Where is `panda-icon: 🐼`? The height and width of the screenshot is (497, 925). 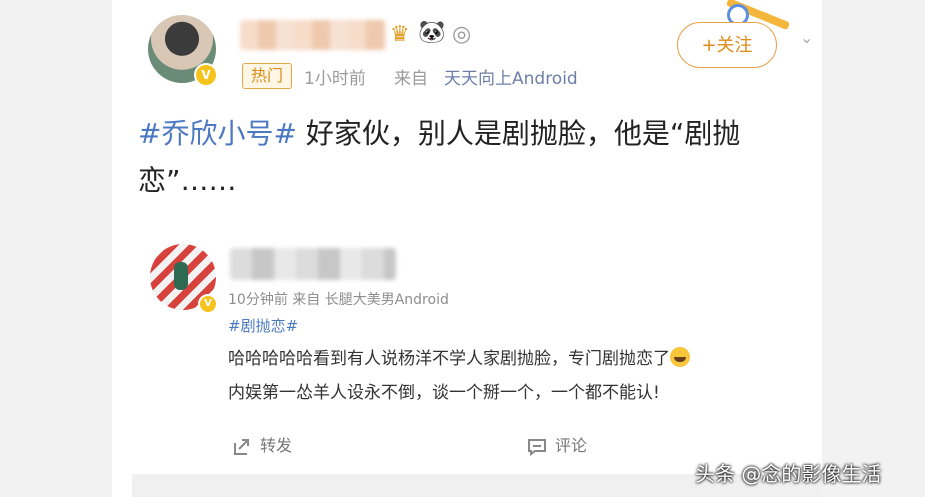
panda-icon: 🐼 is located at coordinates (432, 32).